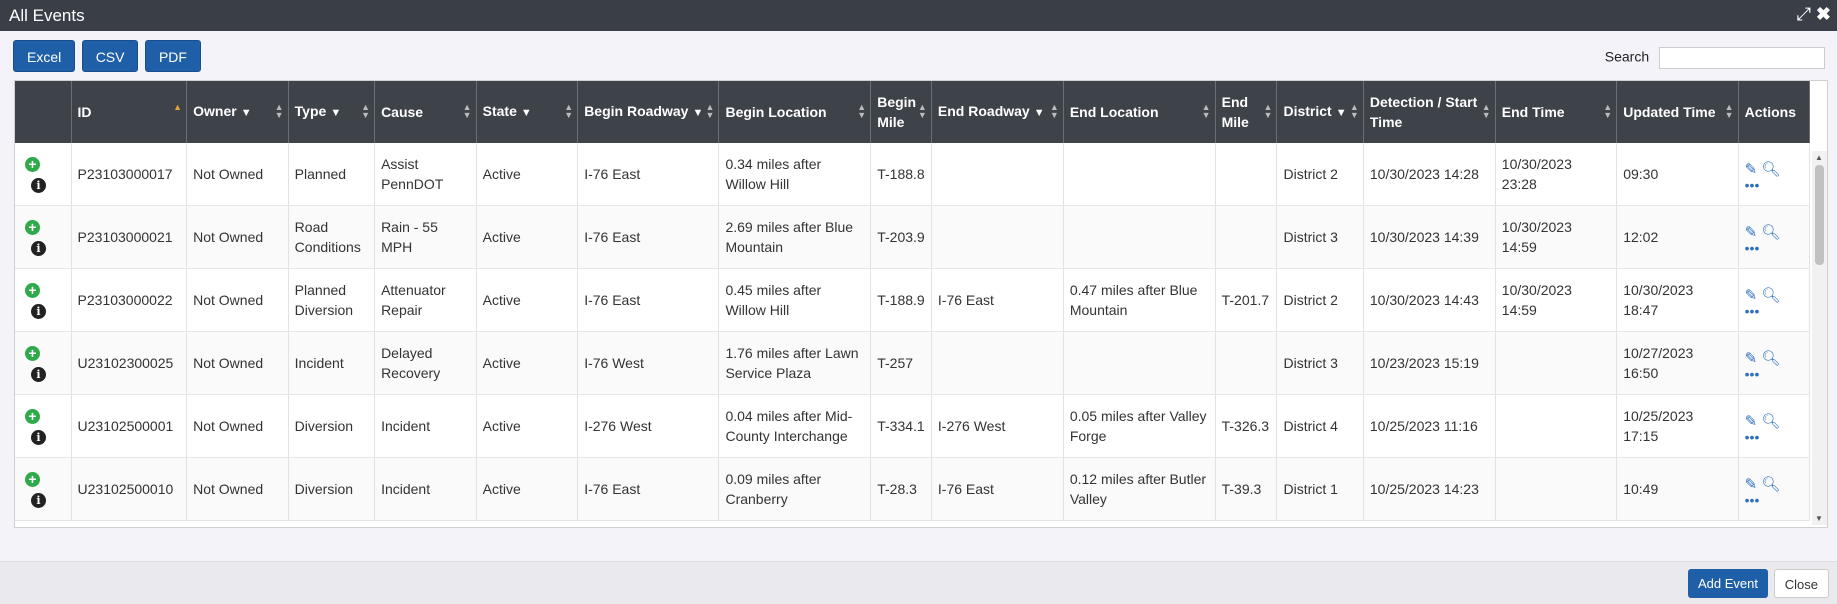  I want to click on col-state: State ▼ ▲ ▼, so click(527, 112).